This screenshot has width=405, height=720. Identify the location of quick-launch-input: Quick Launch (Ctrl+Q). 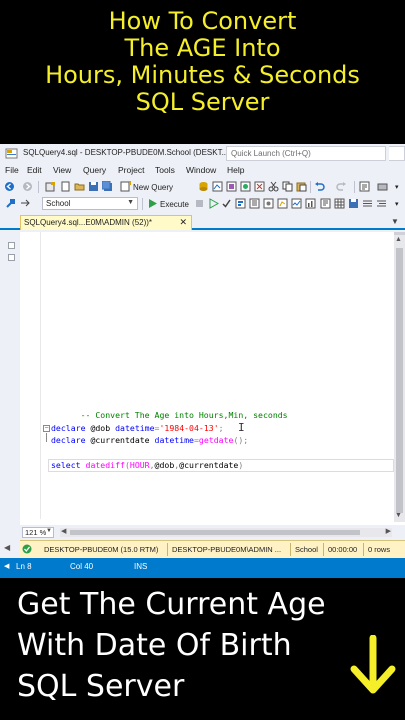
(306, 153).